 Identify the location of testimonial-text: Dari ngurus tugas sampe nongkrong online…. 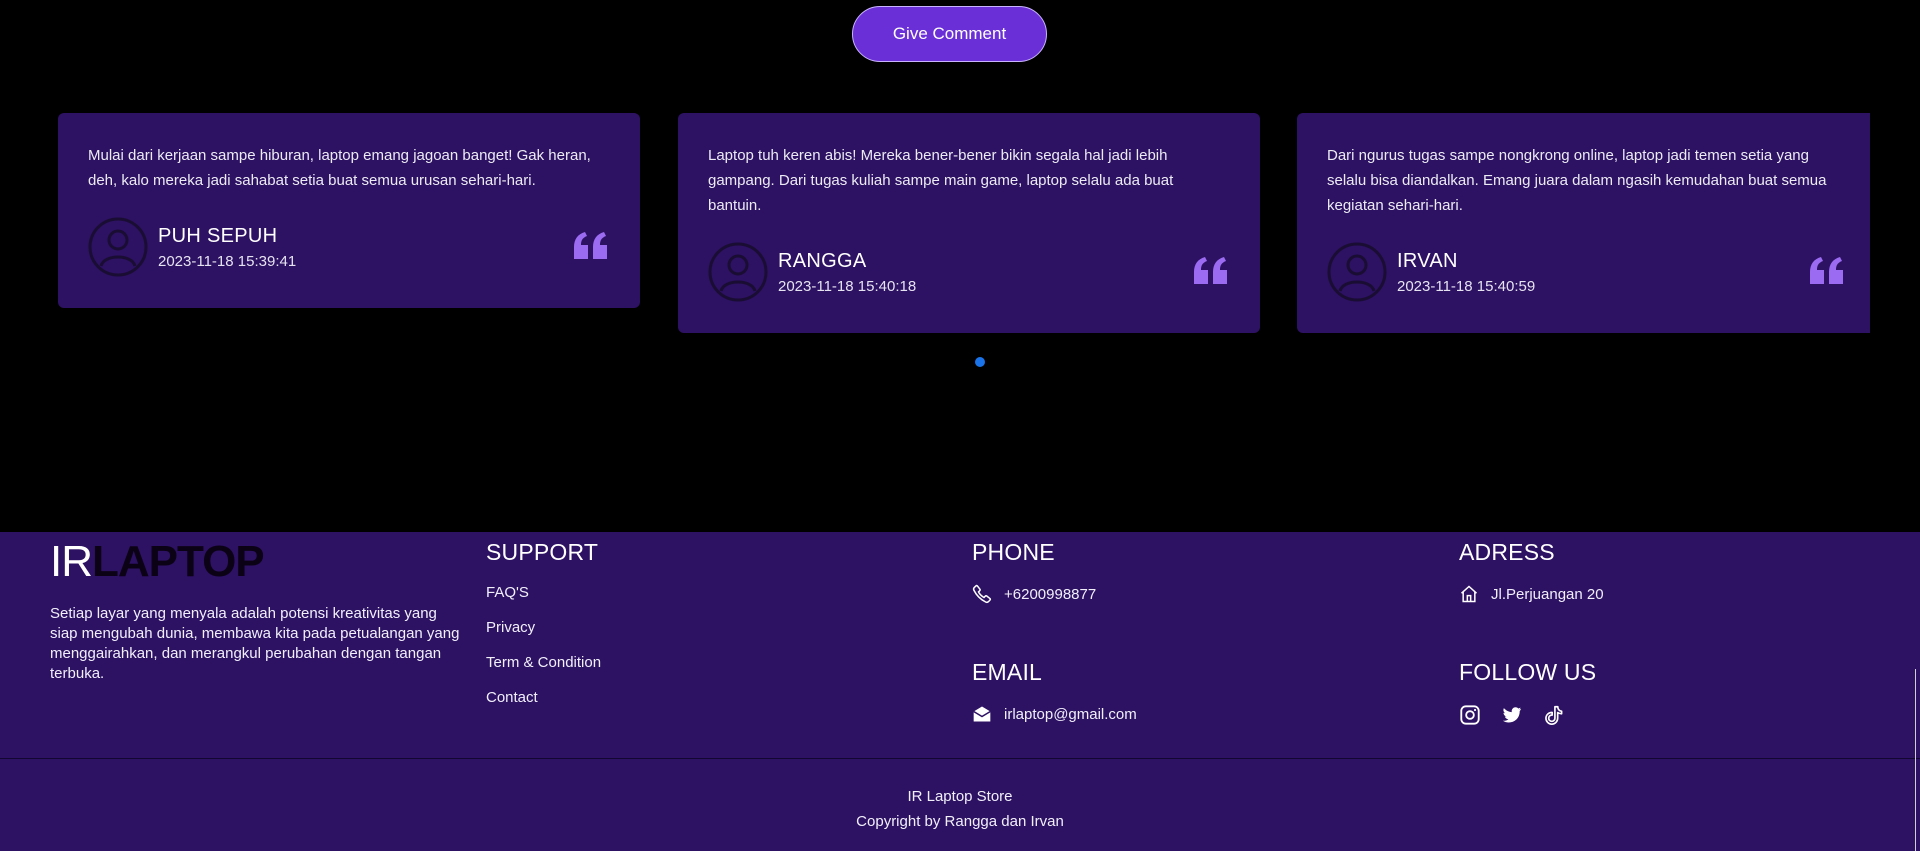
(1577, 180).